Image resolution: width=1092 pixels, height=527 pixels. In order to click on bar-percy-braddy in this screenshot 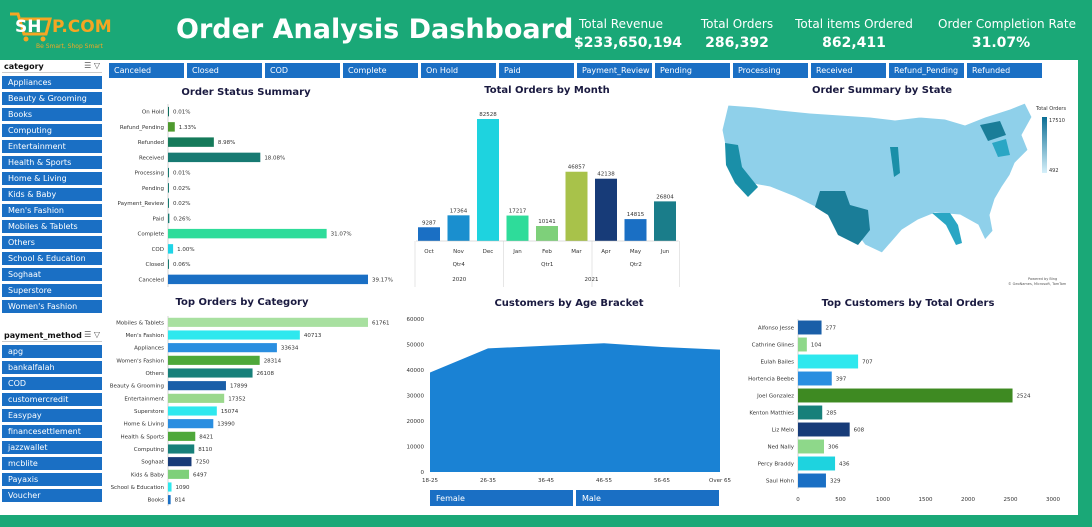, I will do `click(817, 463)`.